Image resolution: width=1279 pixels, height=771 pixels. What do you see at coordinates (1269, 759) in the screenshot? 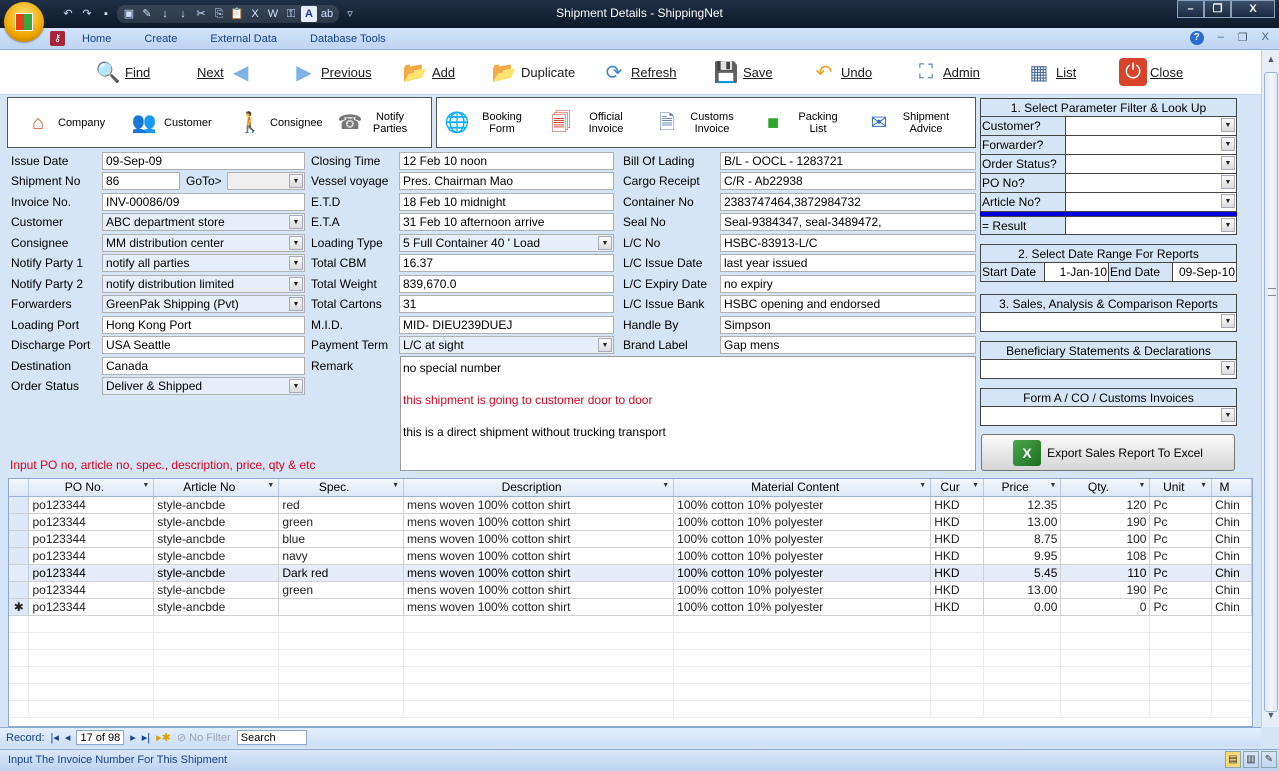
I see `design-view-icon: ✎` at bounding box center [1269, 759].